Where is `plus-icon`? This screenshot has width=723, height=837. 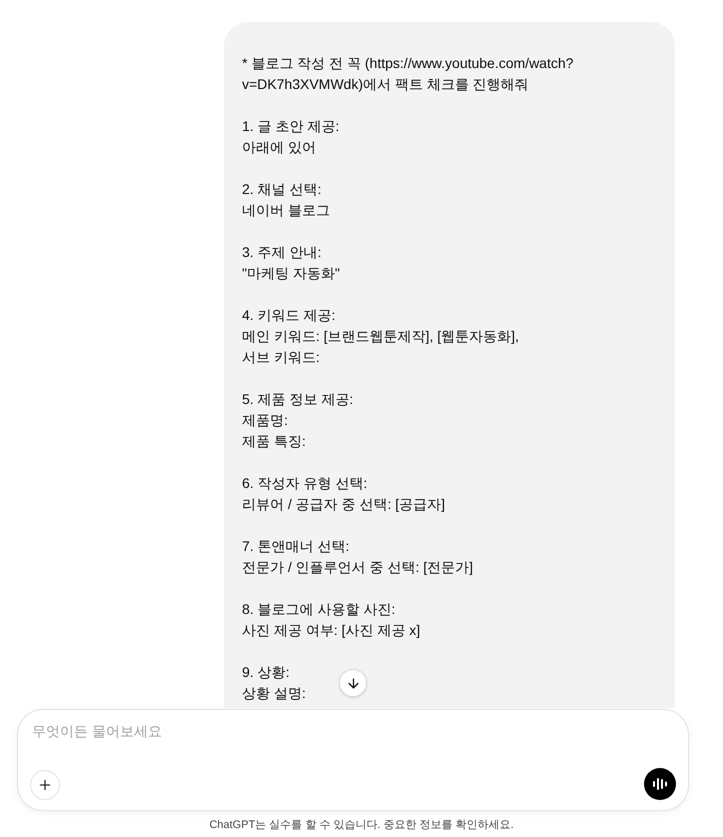 plus-icon is located at coordinates (45, 785).